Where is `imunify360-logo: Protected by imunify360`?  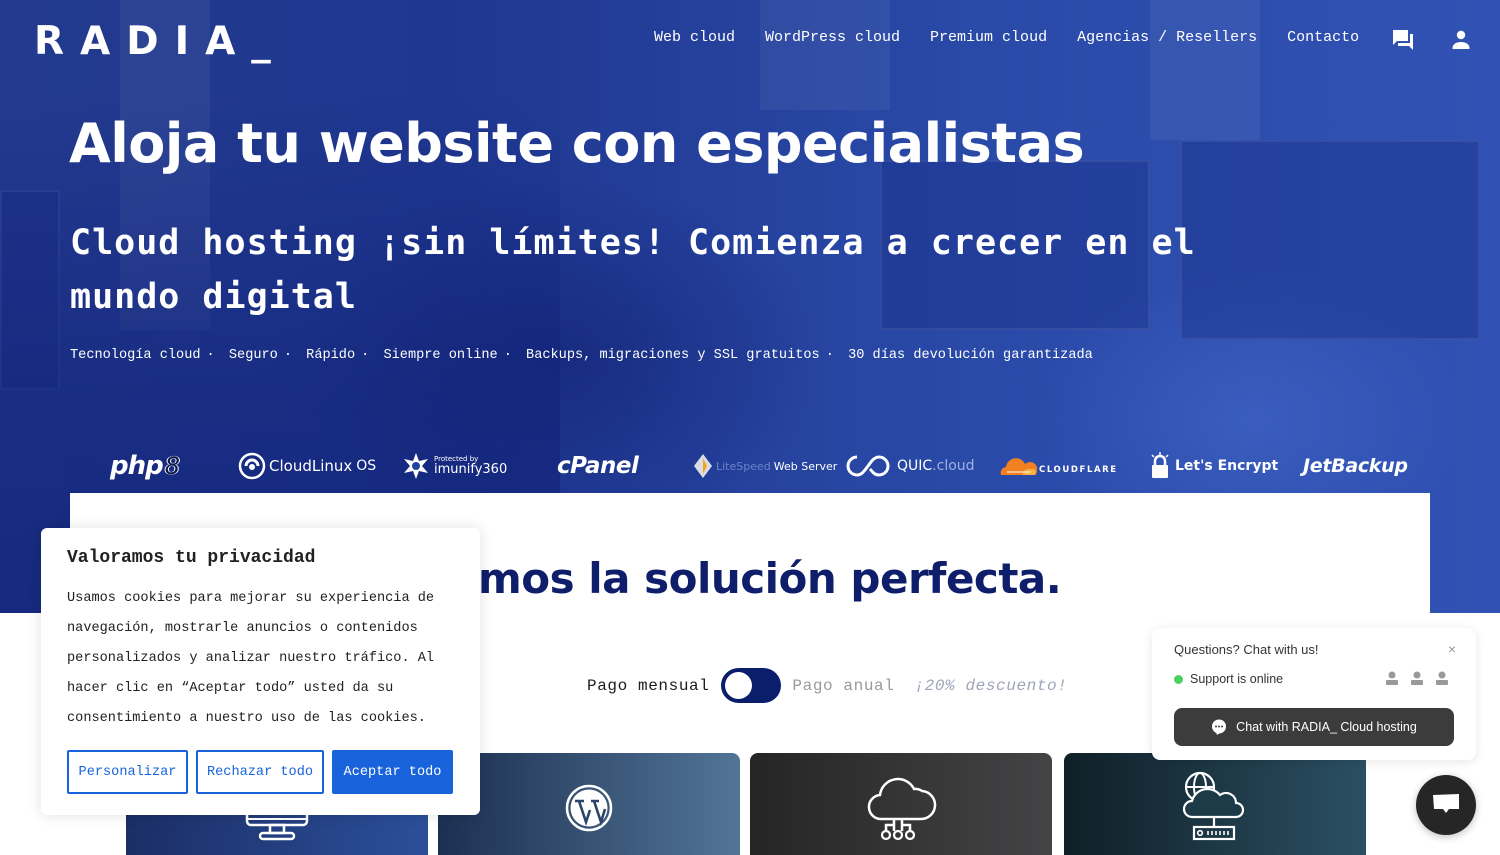 imunify360-logo: Protected by imunify360 is located at coordinates (454, 466).